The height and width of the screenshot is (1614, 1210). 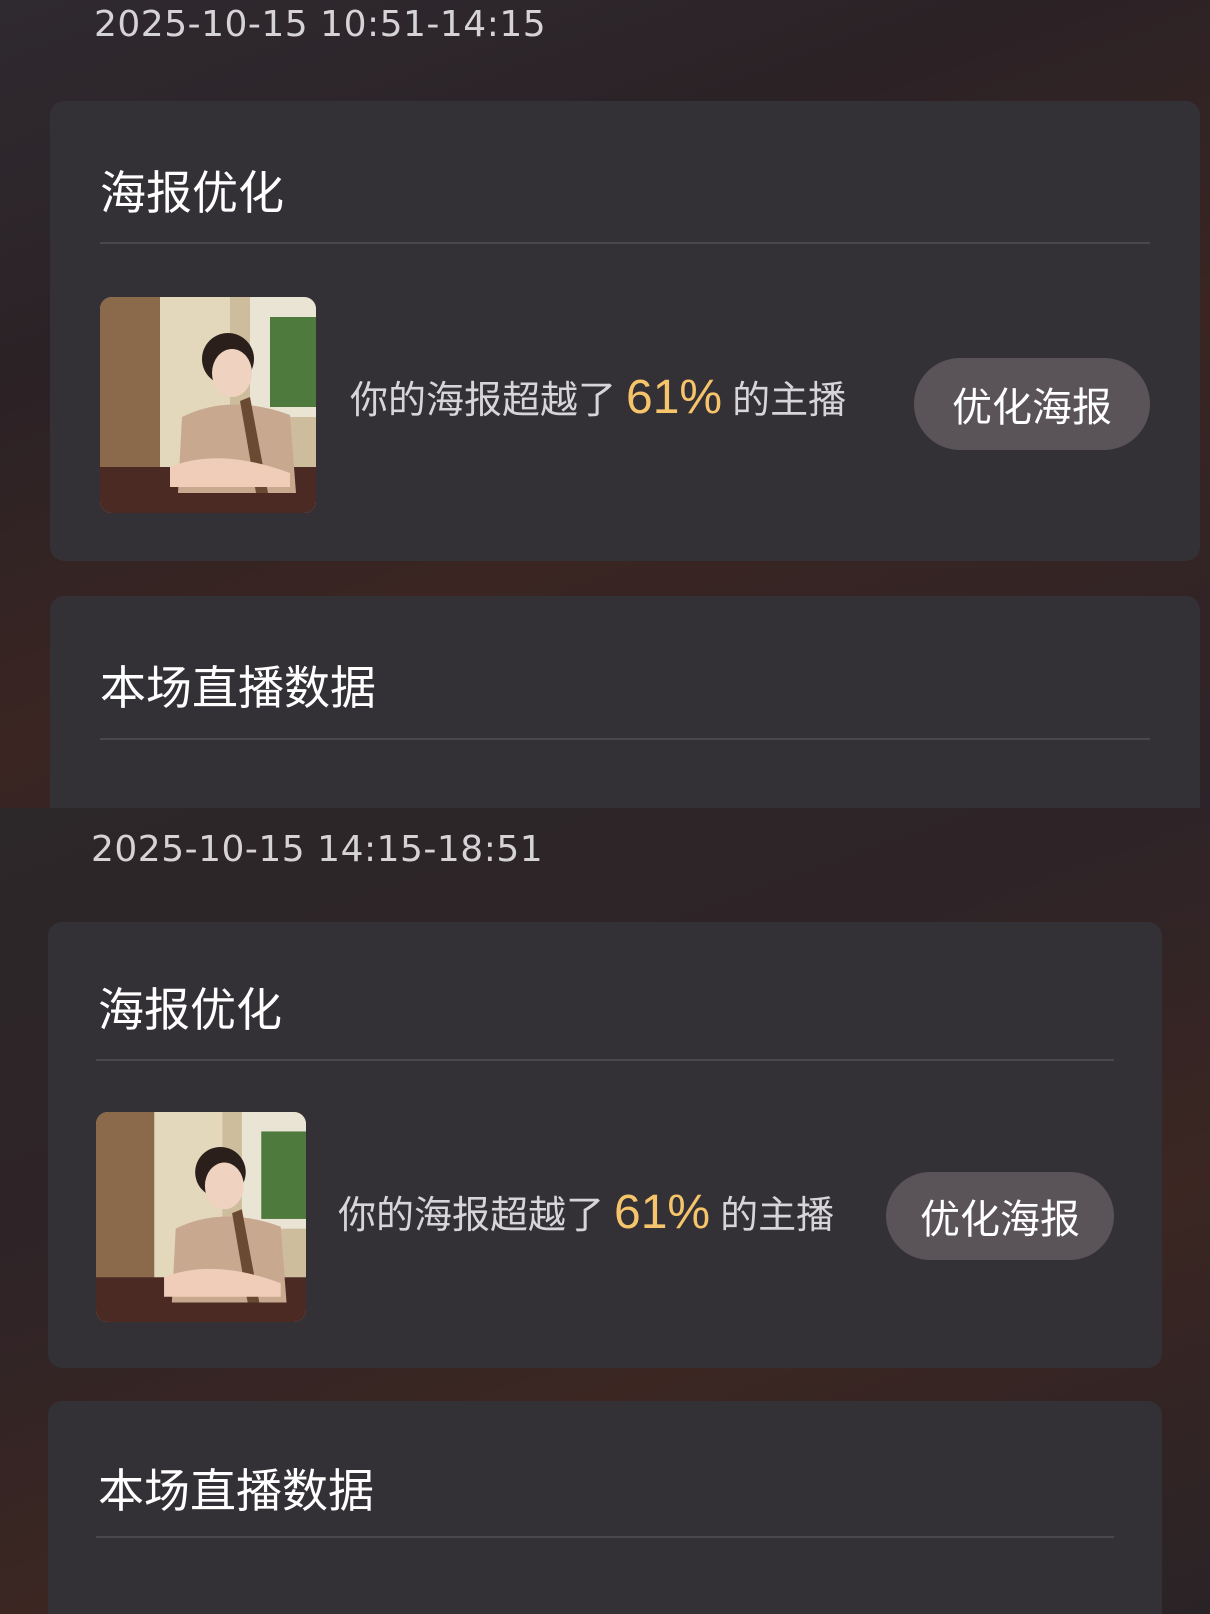 I want to click on session-time-range: 2025-10-15 14:15-18:51, so click(x=317, y=849).